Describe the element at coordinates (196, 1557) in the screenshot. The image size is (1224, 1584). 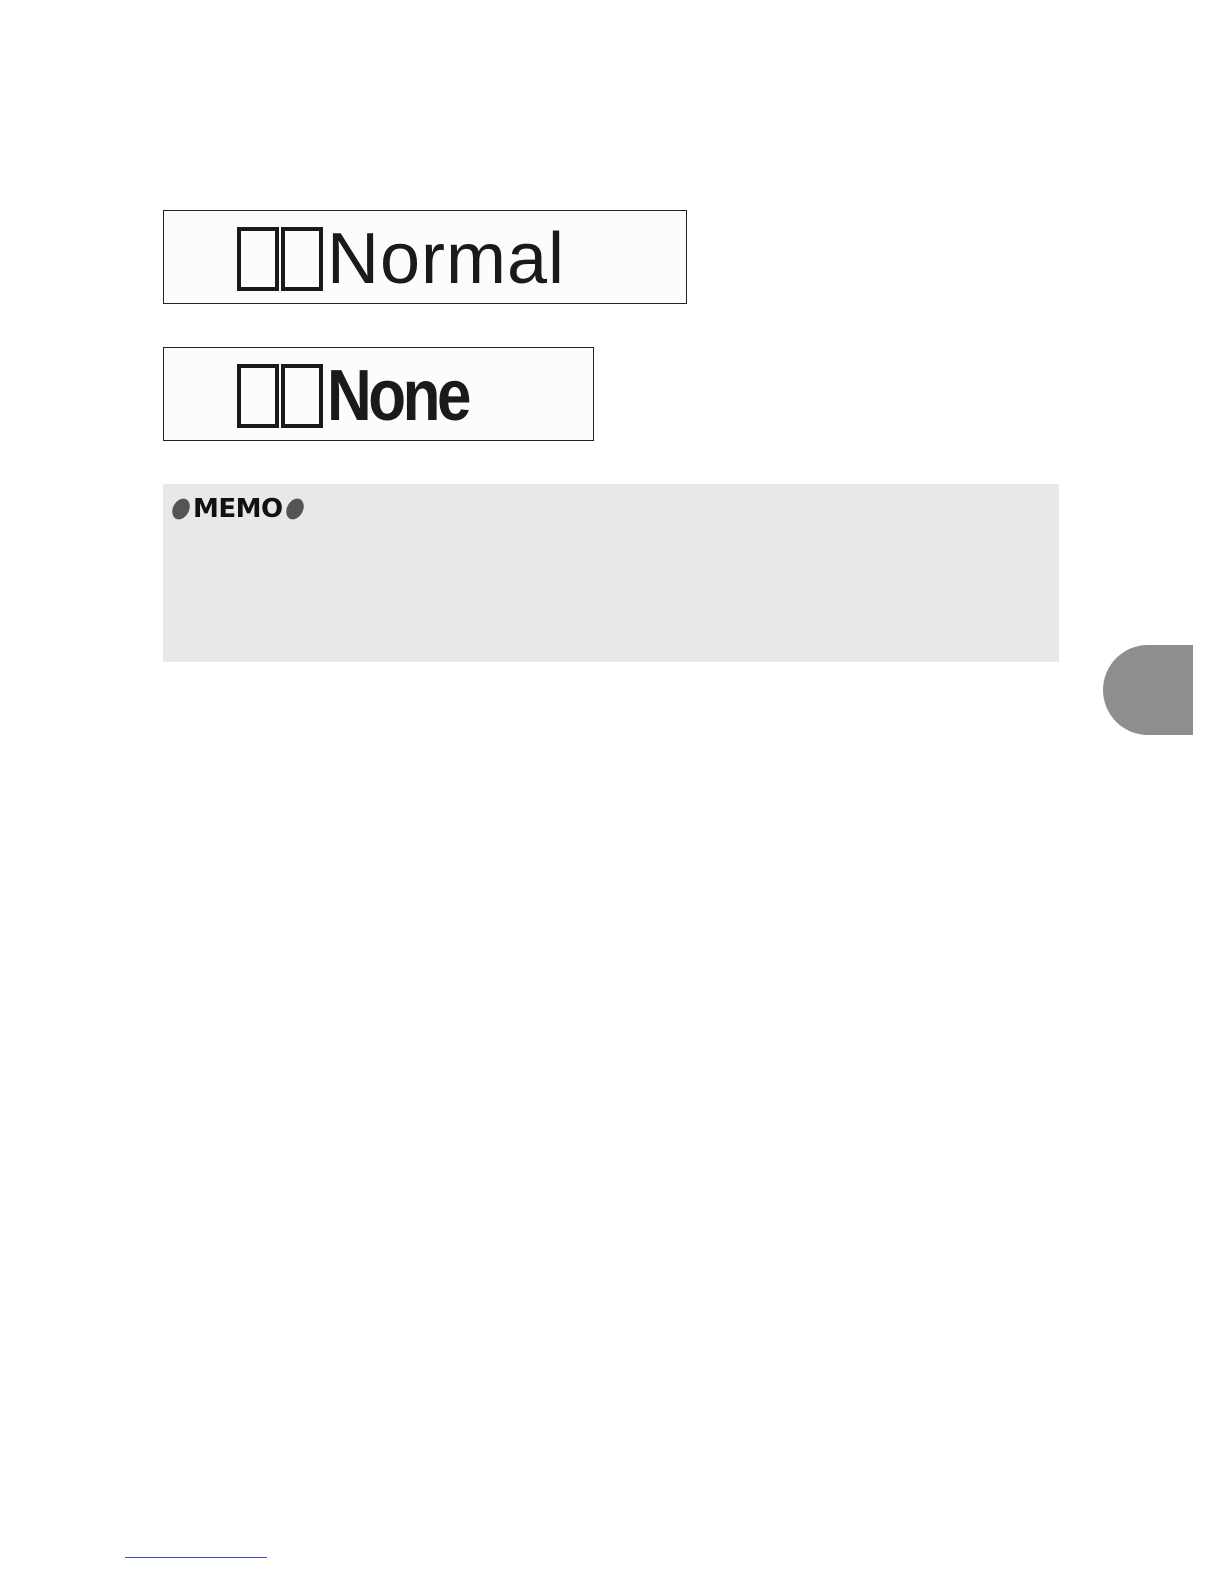
I see `footer-link-underline` at that location.